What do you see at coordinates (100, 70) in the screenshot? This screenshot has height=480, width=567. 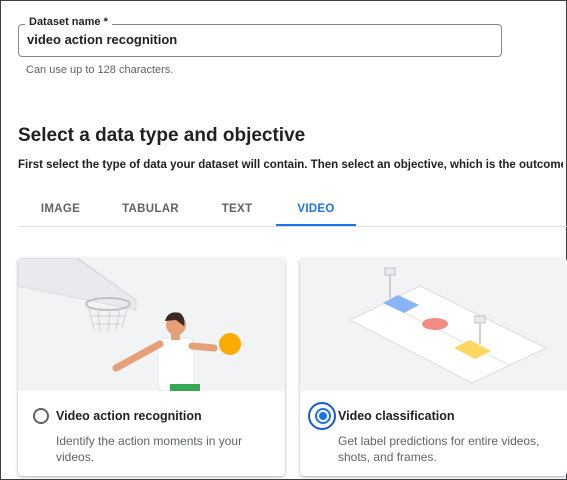 I see `dataset-name-helper: Can use up to 128 characters.` at bounding box center [100, 70].